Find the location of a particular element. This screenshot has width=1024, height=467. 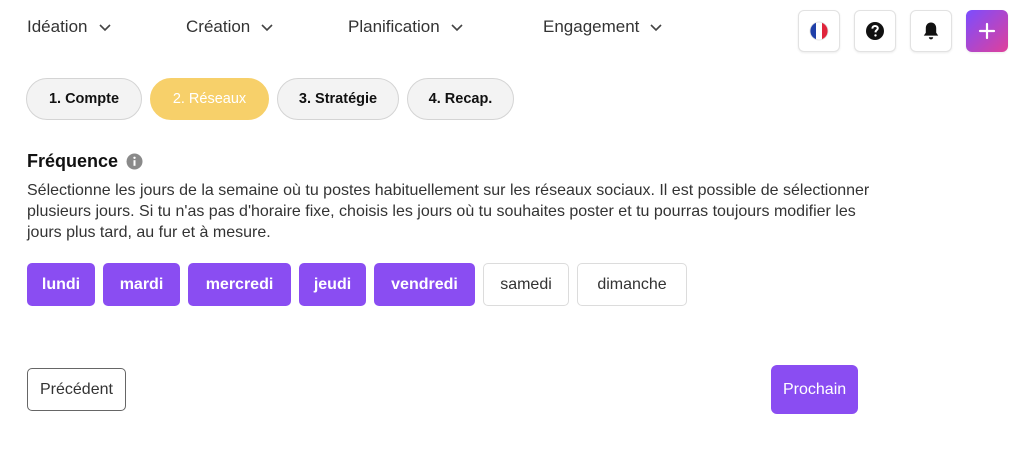

next-button-label: Prochain is located at coordinates (815, 389).